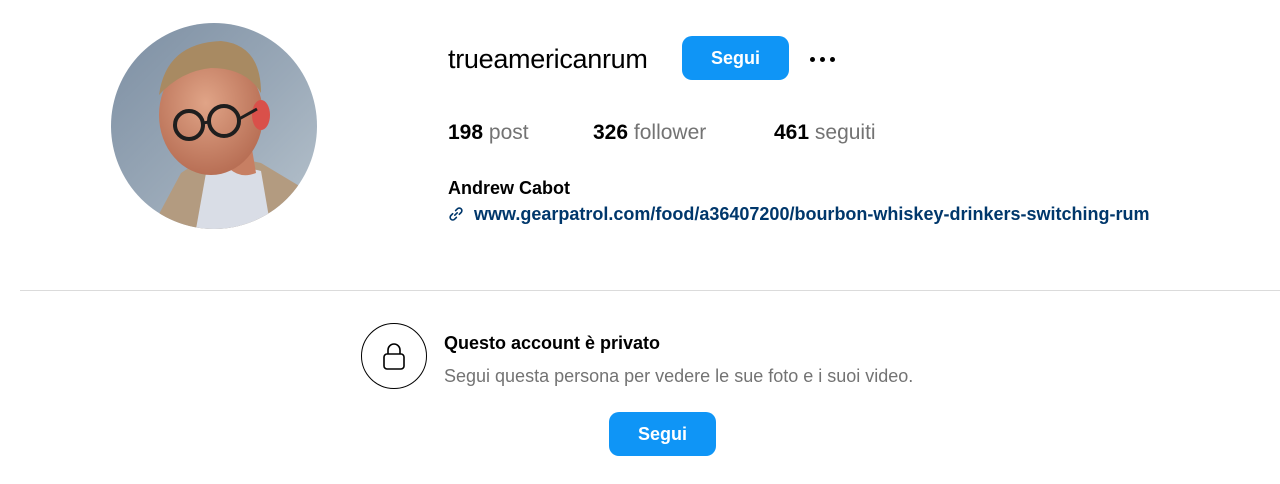 This screenshot has height=484, width=1280. I want to click on profile-full-name: Andrew Cabot, so click(509, 188).